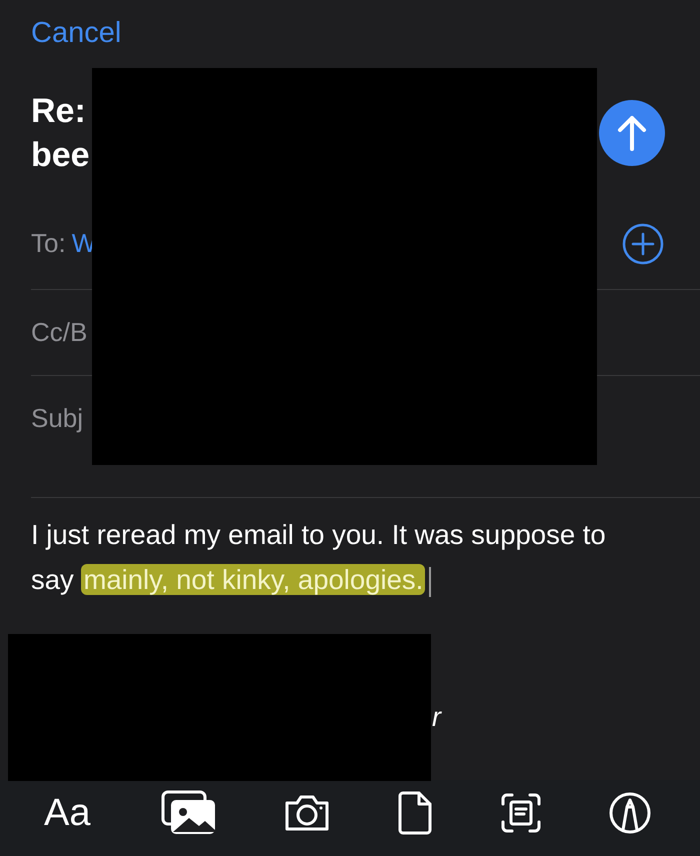  What do you see at coordinates (57, 418) in the screenshot?
I see `field-label: Subj` at bounding box center [57, 418].